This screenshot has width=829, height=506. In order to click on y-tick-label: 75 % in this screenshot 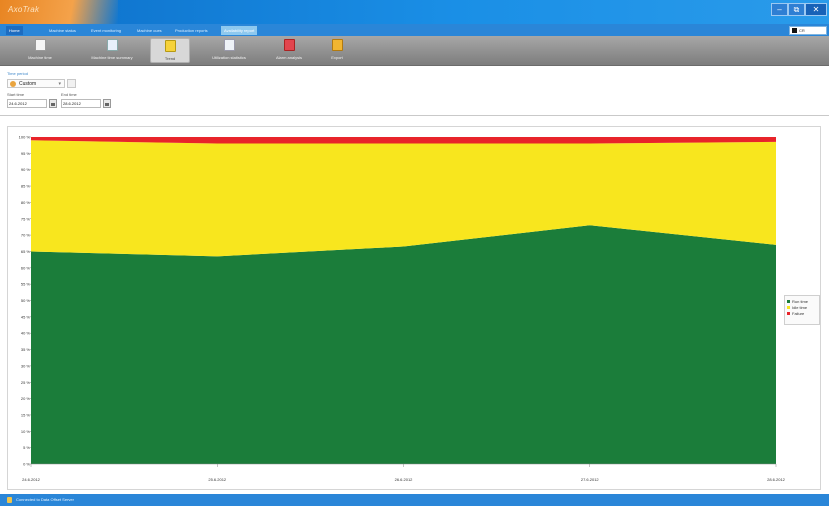, I will do `click(26, 218)`.